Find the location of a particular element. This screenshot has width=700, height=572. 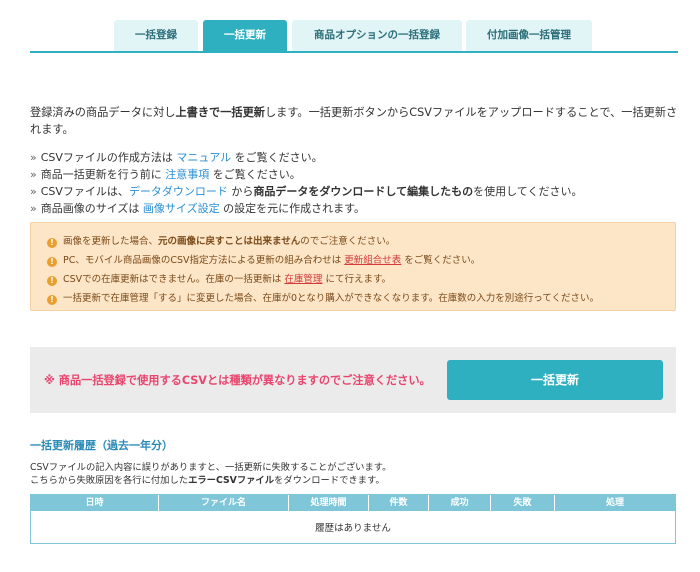

tab-bulk-register: 一括登録 is located at coordinates (156, 35).